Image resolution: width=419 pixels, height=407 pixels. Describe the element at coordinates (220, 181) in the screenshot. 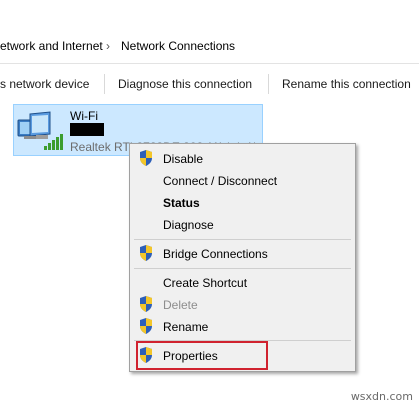

I see `menu-item-connect-disconnect: Connect / Disconnect` at that location.